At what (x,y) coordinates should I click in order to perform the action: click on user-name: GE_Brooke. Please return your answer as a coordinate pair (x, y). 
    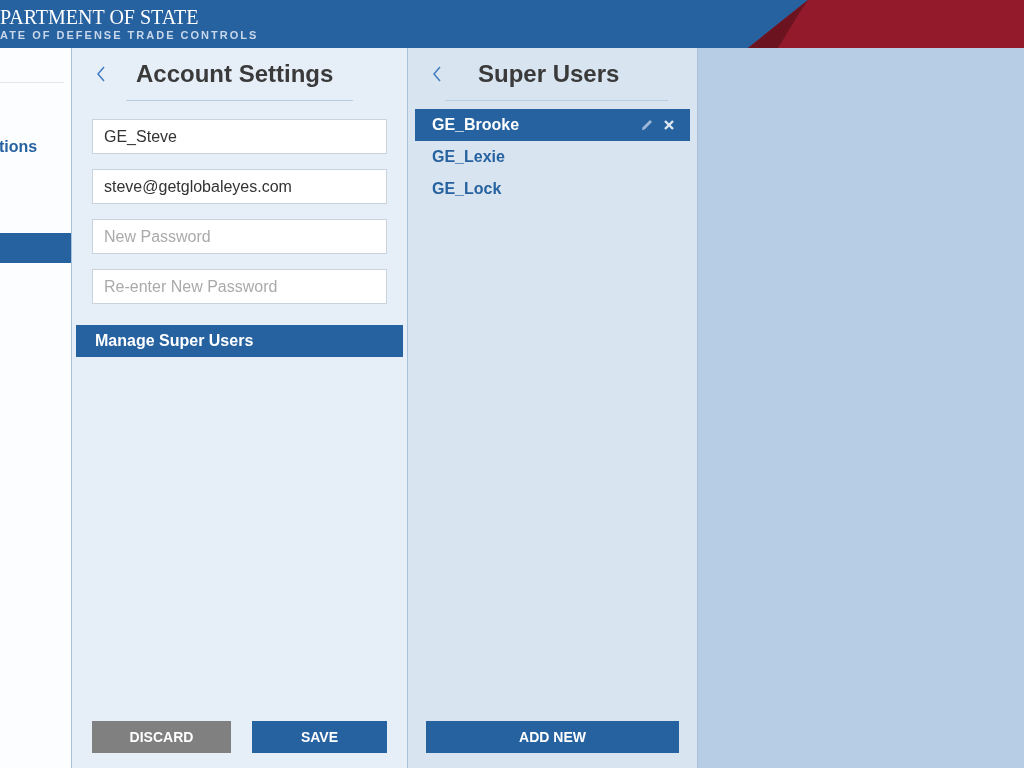
    Looking at the image, I should click on (476, 125).